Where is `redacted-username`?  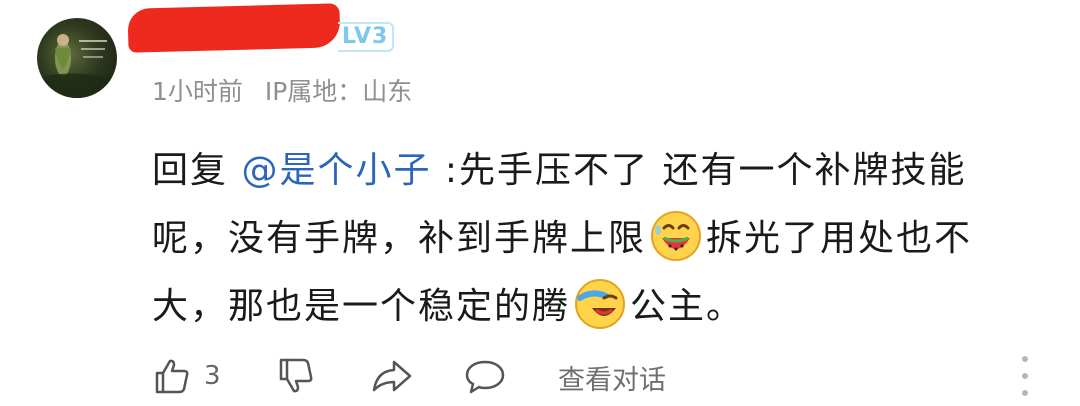
redacted-username is located at coordinates (234, 28).